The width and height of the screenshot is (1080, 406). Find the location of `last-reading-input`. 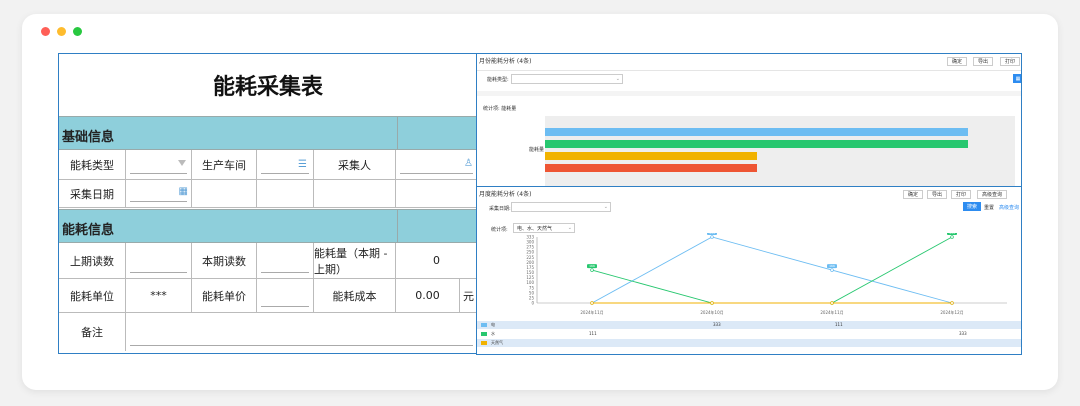

last-reading-input is located at coordinates (159, 260).